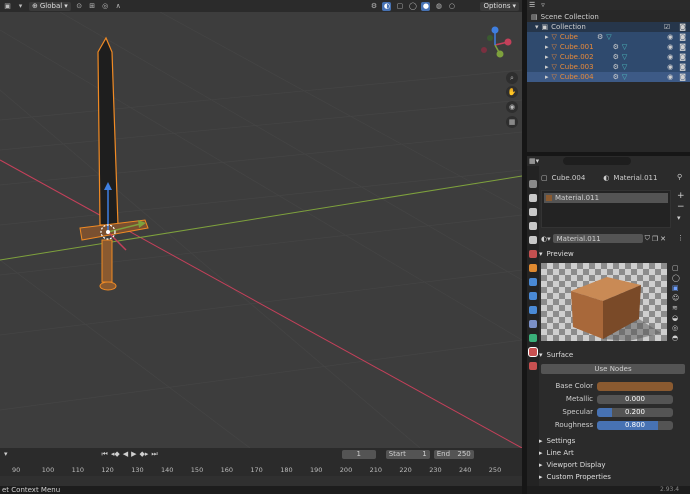 Image resolution: width=690 pixels, height=494 pixels. I want to click on collapsed-section-header: ▸ Custom Properties, so click(575, 477).